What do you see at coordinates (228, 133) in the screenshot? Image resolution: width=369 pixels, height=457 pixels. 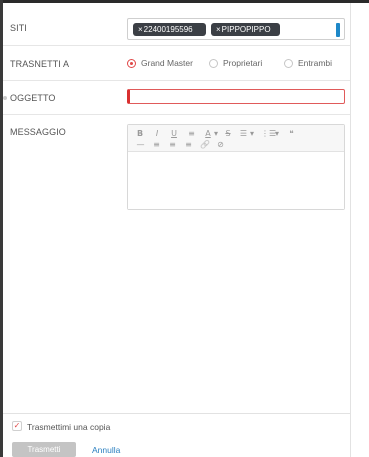 I see `strikethrough-icon: S` at bounding box center [228, 133].